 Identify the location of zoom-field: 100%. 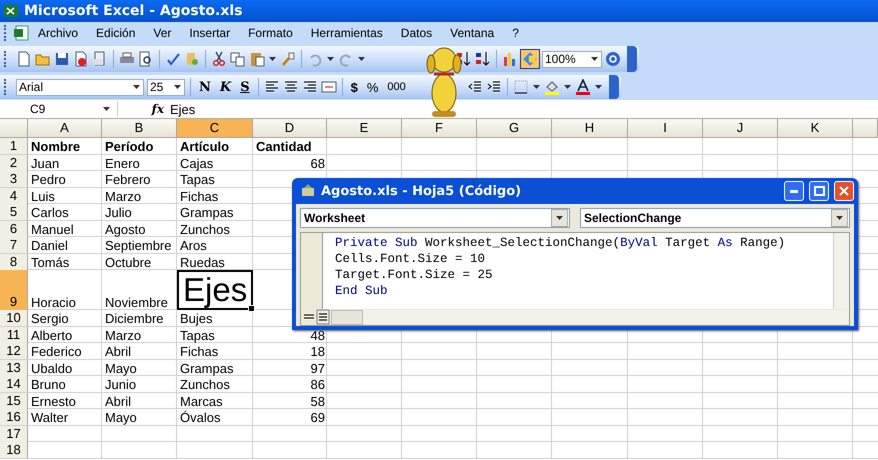
(572, 59).